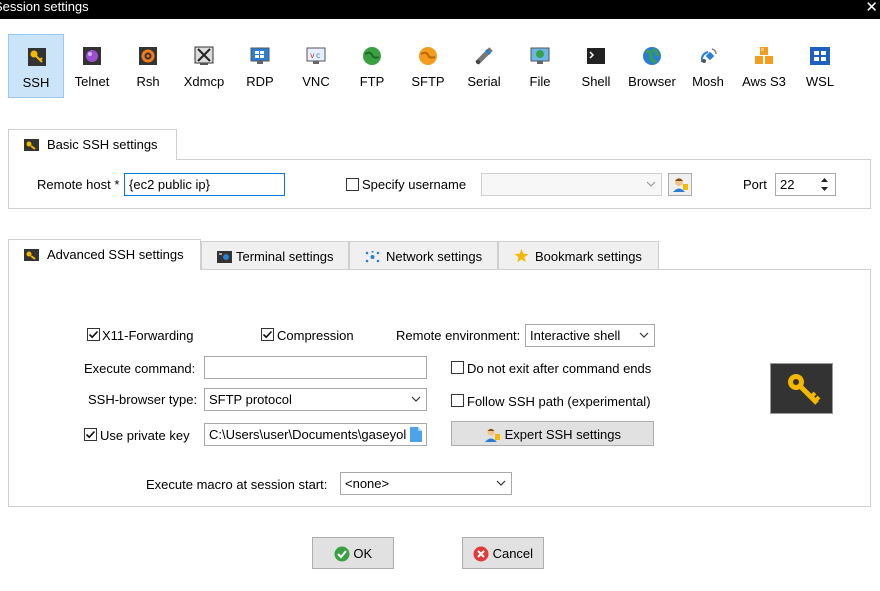 The image size is (880, 591). Describe the element at coordinates (416, 434) in the screenshot. I see `file-browse-icon` at that location.